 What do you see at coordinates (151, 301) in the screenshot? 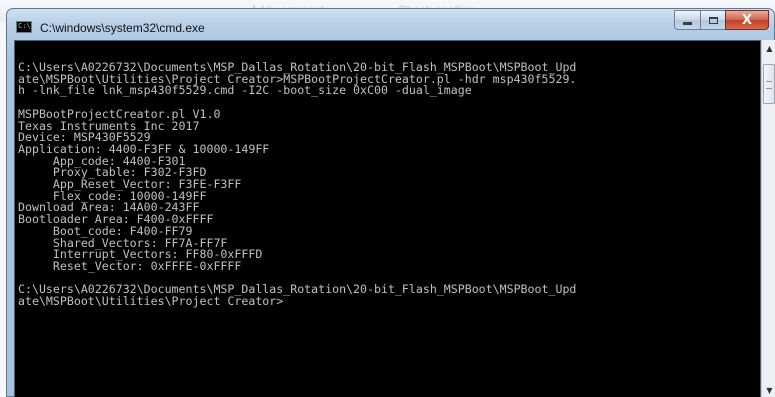
I see `console-line: ate\MSPBoot\Utilities\Project Creator>` at bounding box center [151, 301].